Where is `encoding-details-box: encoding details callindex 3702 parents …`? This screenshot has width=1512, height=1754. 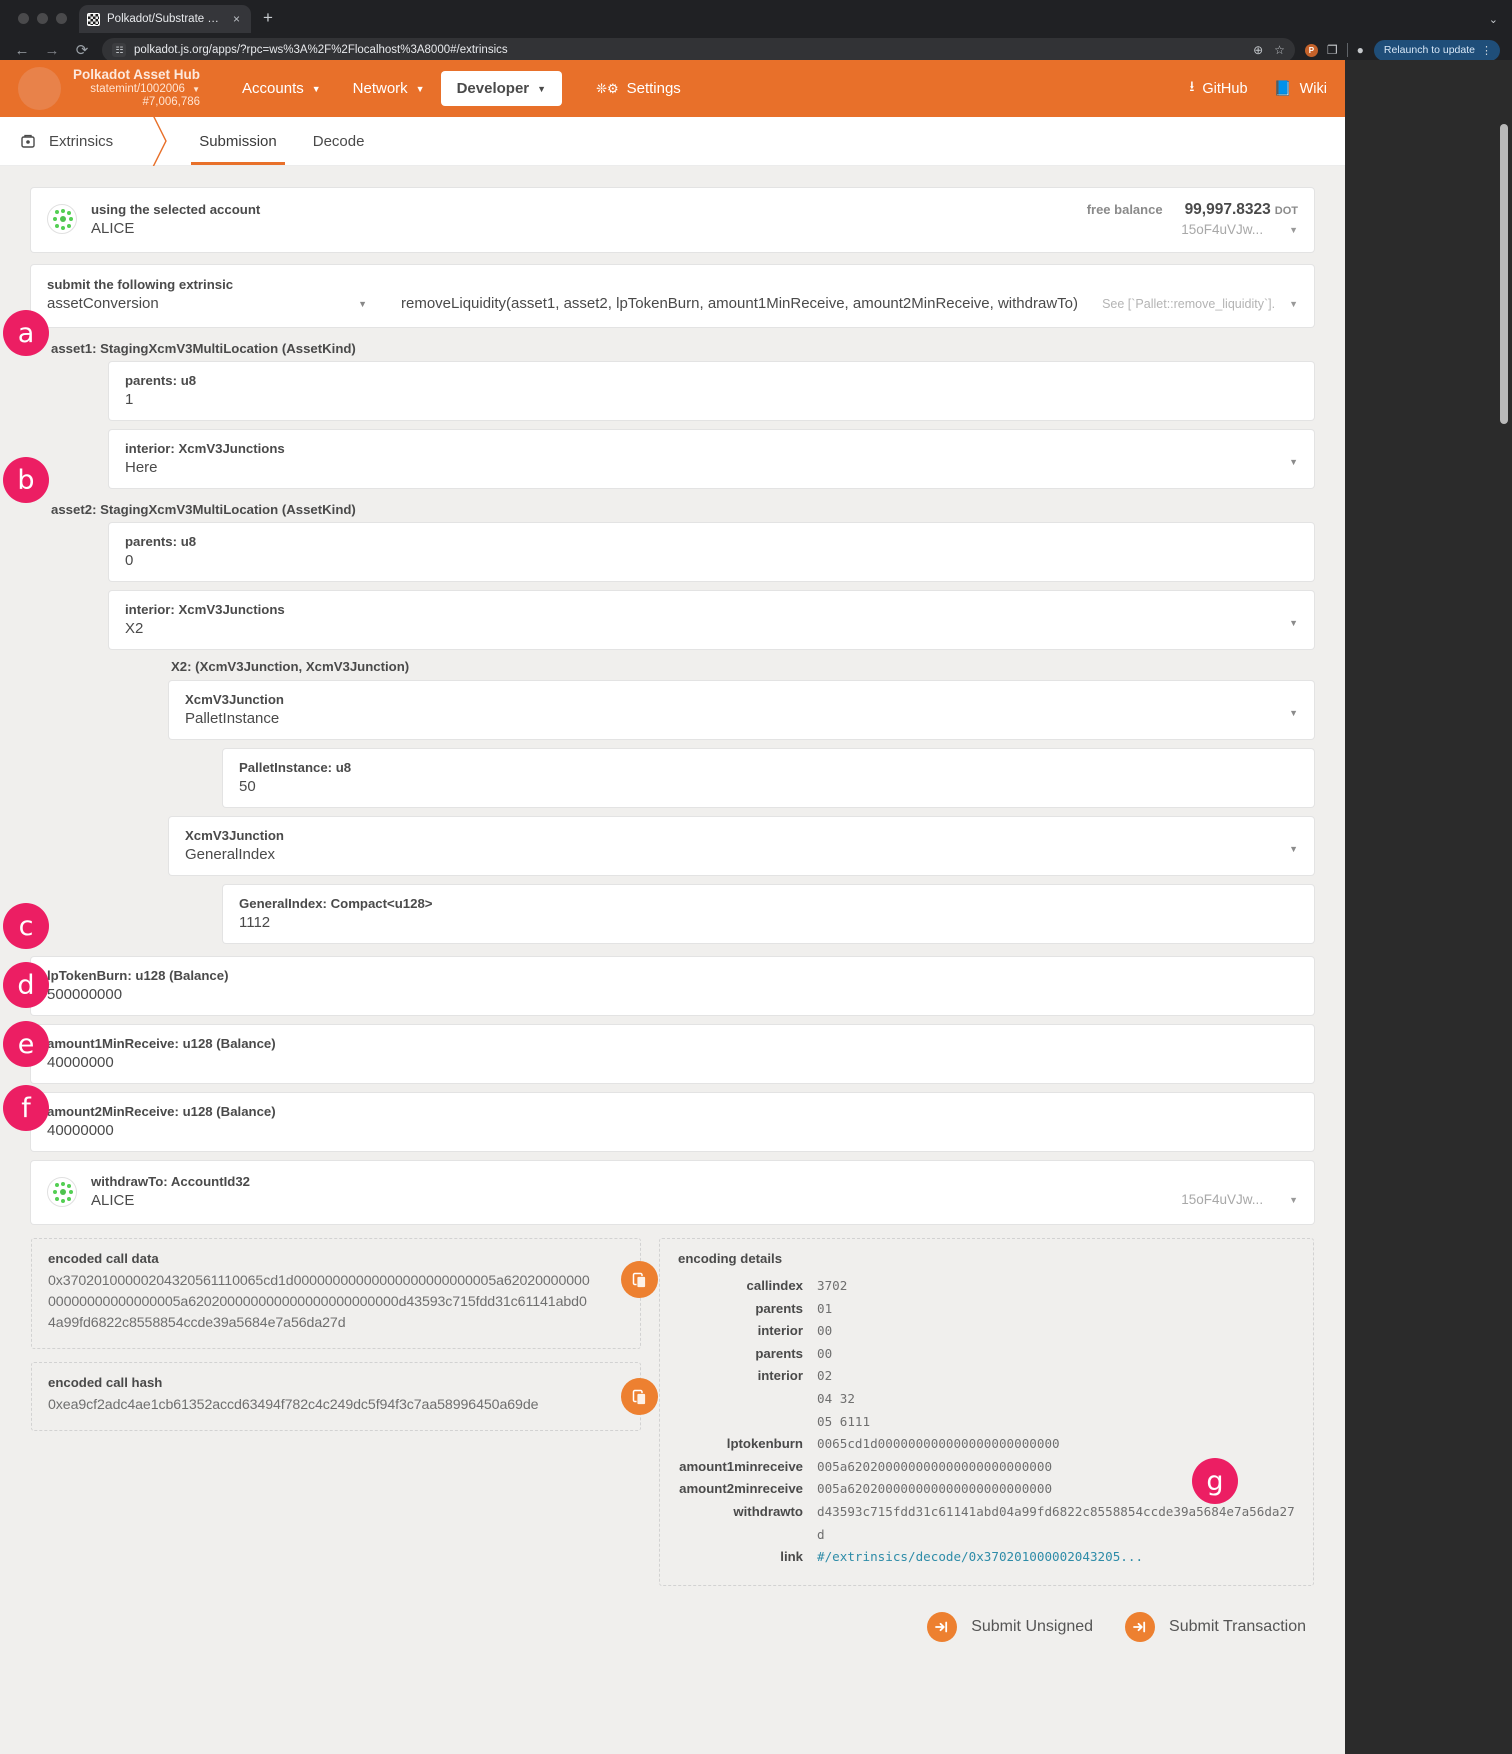
encoding-details-box: encoding details callindex 3702 parents … is located at coordinates (986, 1412).